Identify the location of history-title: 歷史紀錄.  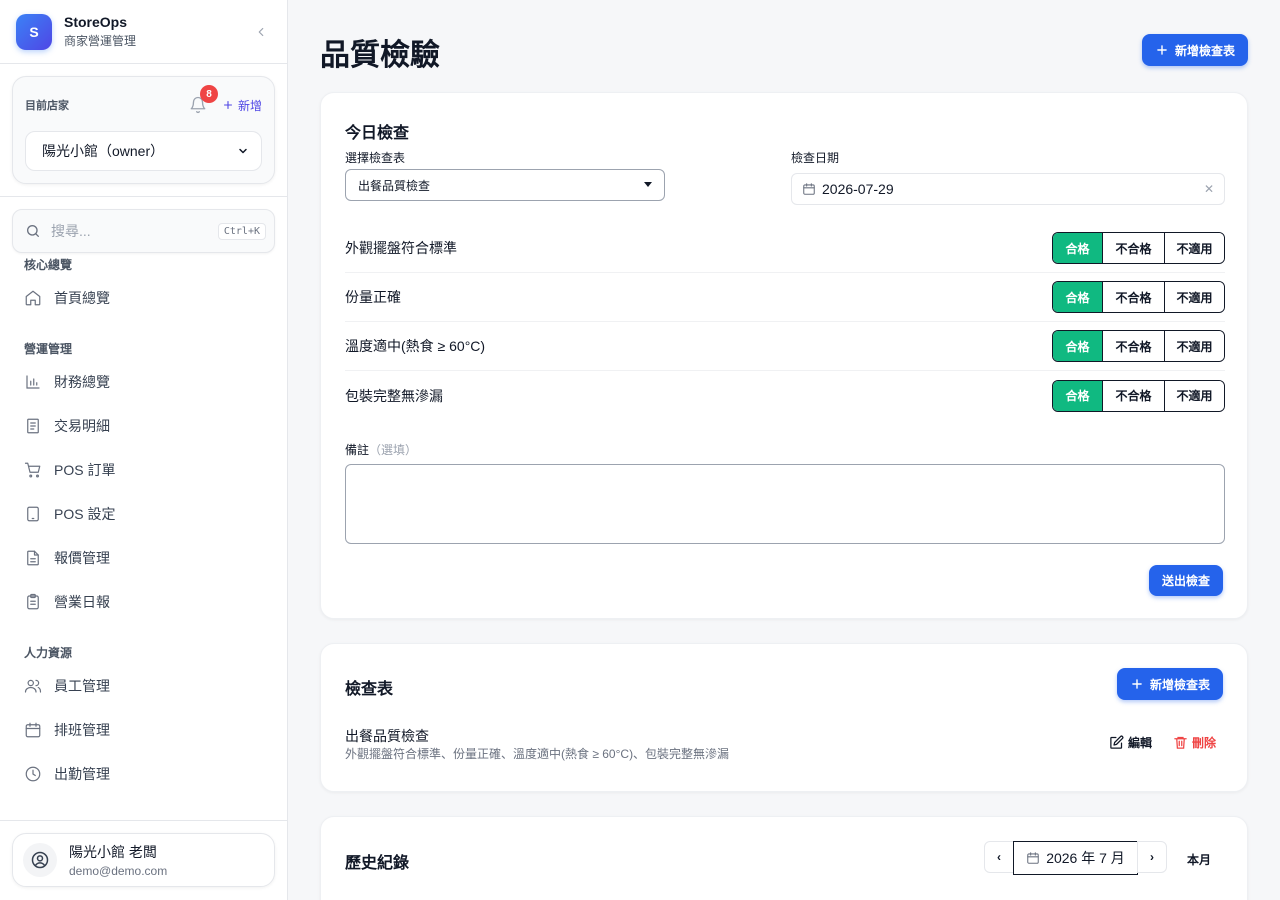
(377, 863).